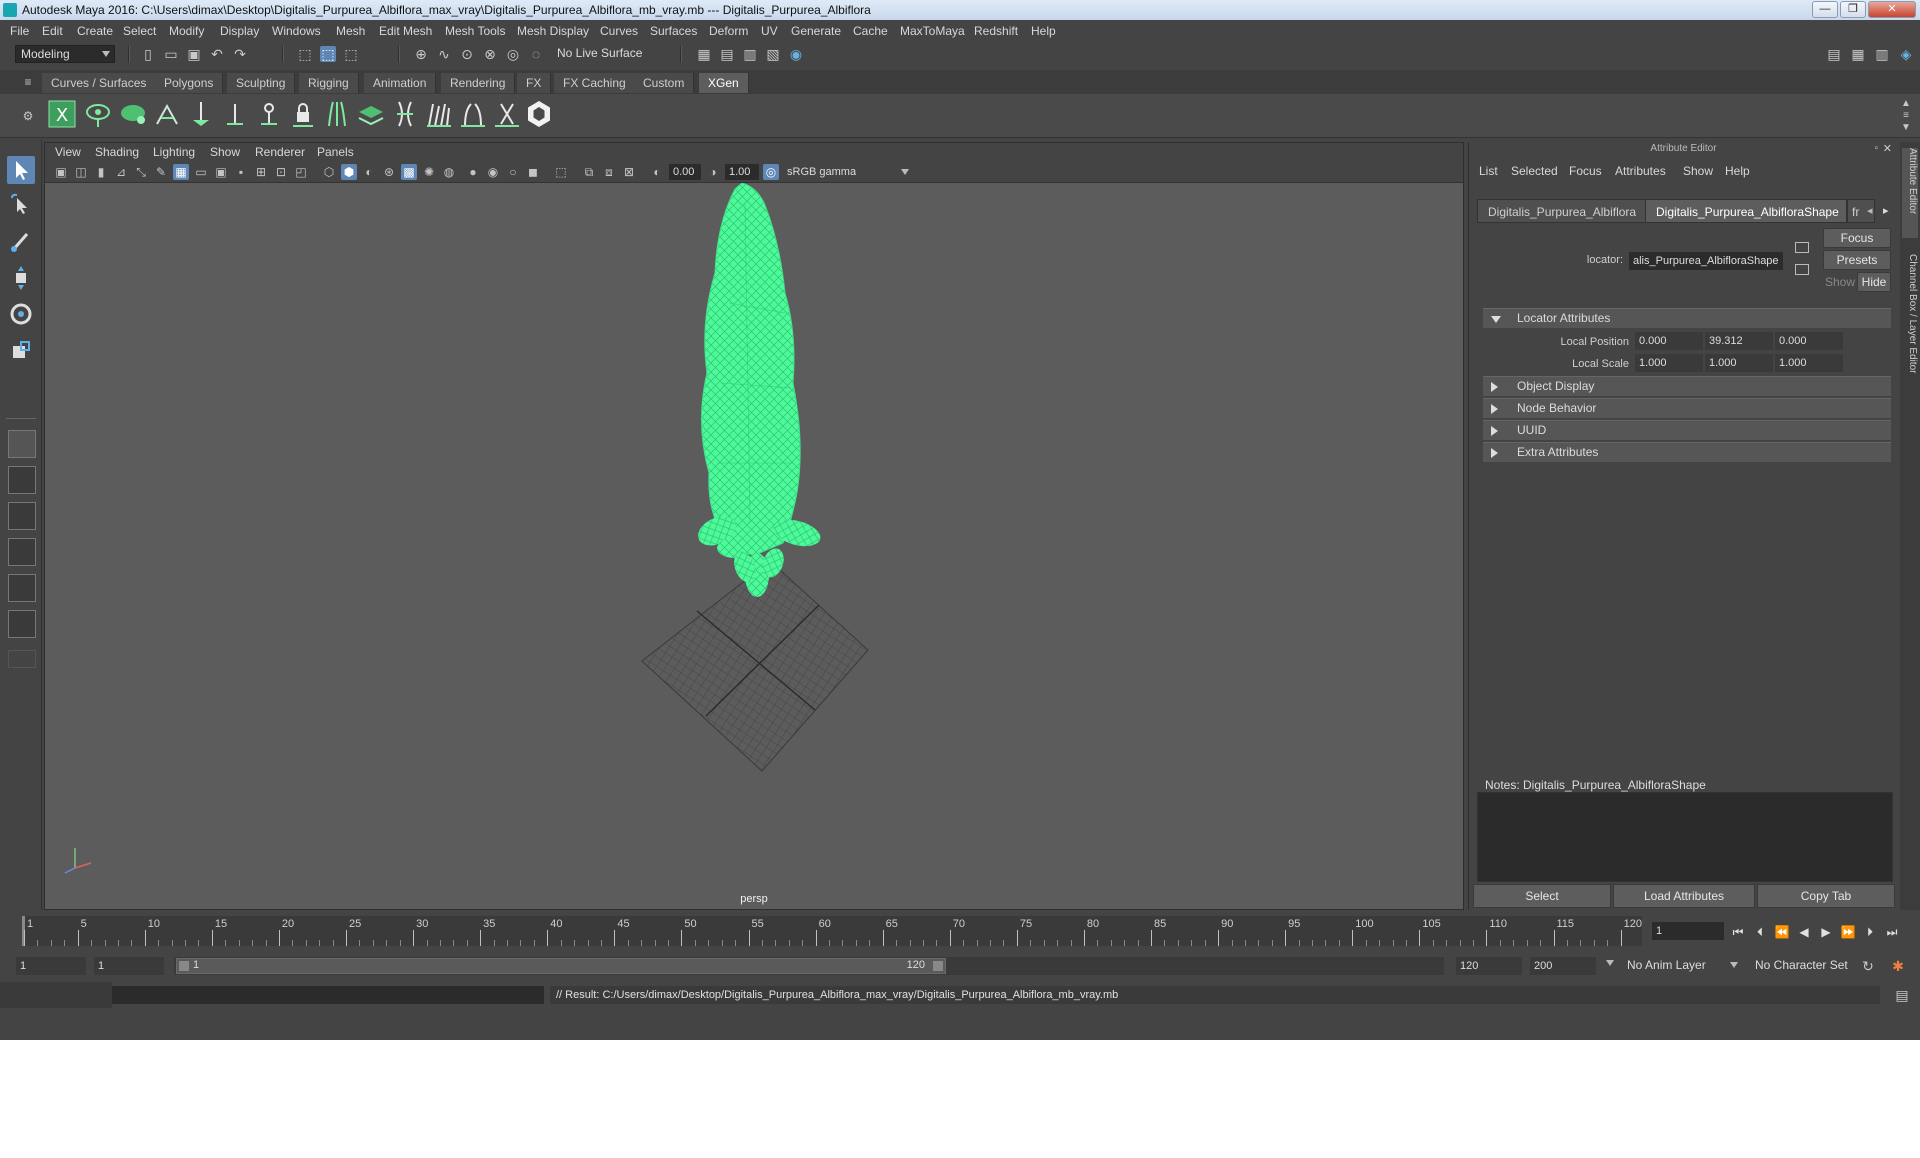  Describe the element at coordinates (186, 31) in the screenshot. I see `menu-modify: Modify` at that location.